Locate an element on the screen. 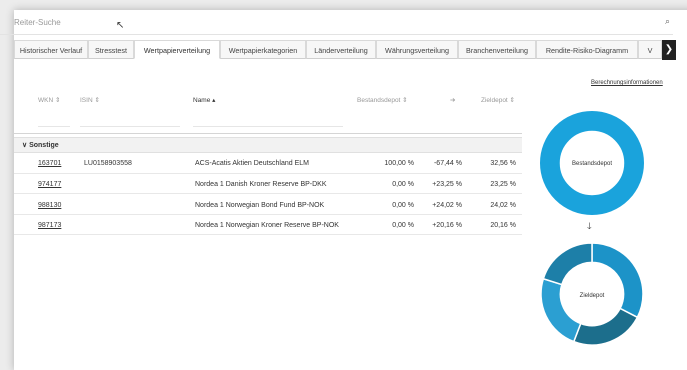  tab-historischer-verlauf: Historischer Verlauf is located at coordinates (51, 49).